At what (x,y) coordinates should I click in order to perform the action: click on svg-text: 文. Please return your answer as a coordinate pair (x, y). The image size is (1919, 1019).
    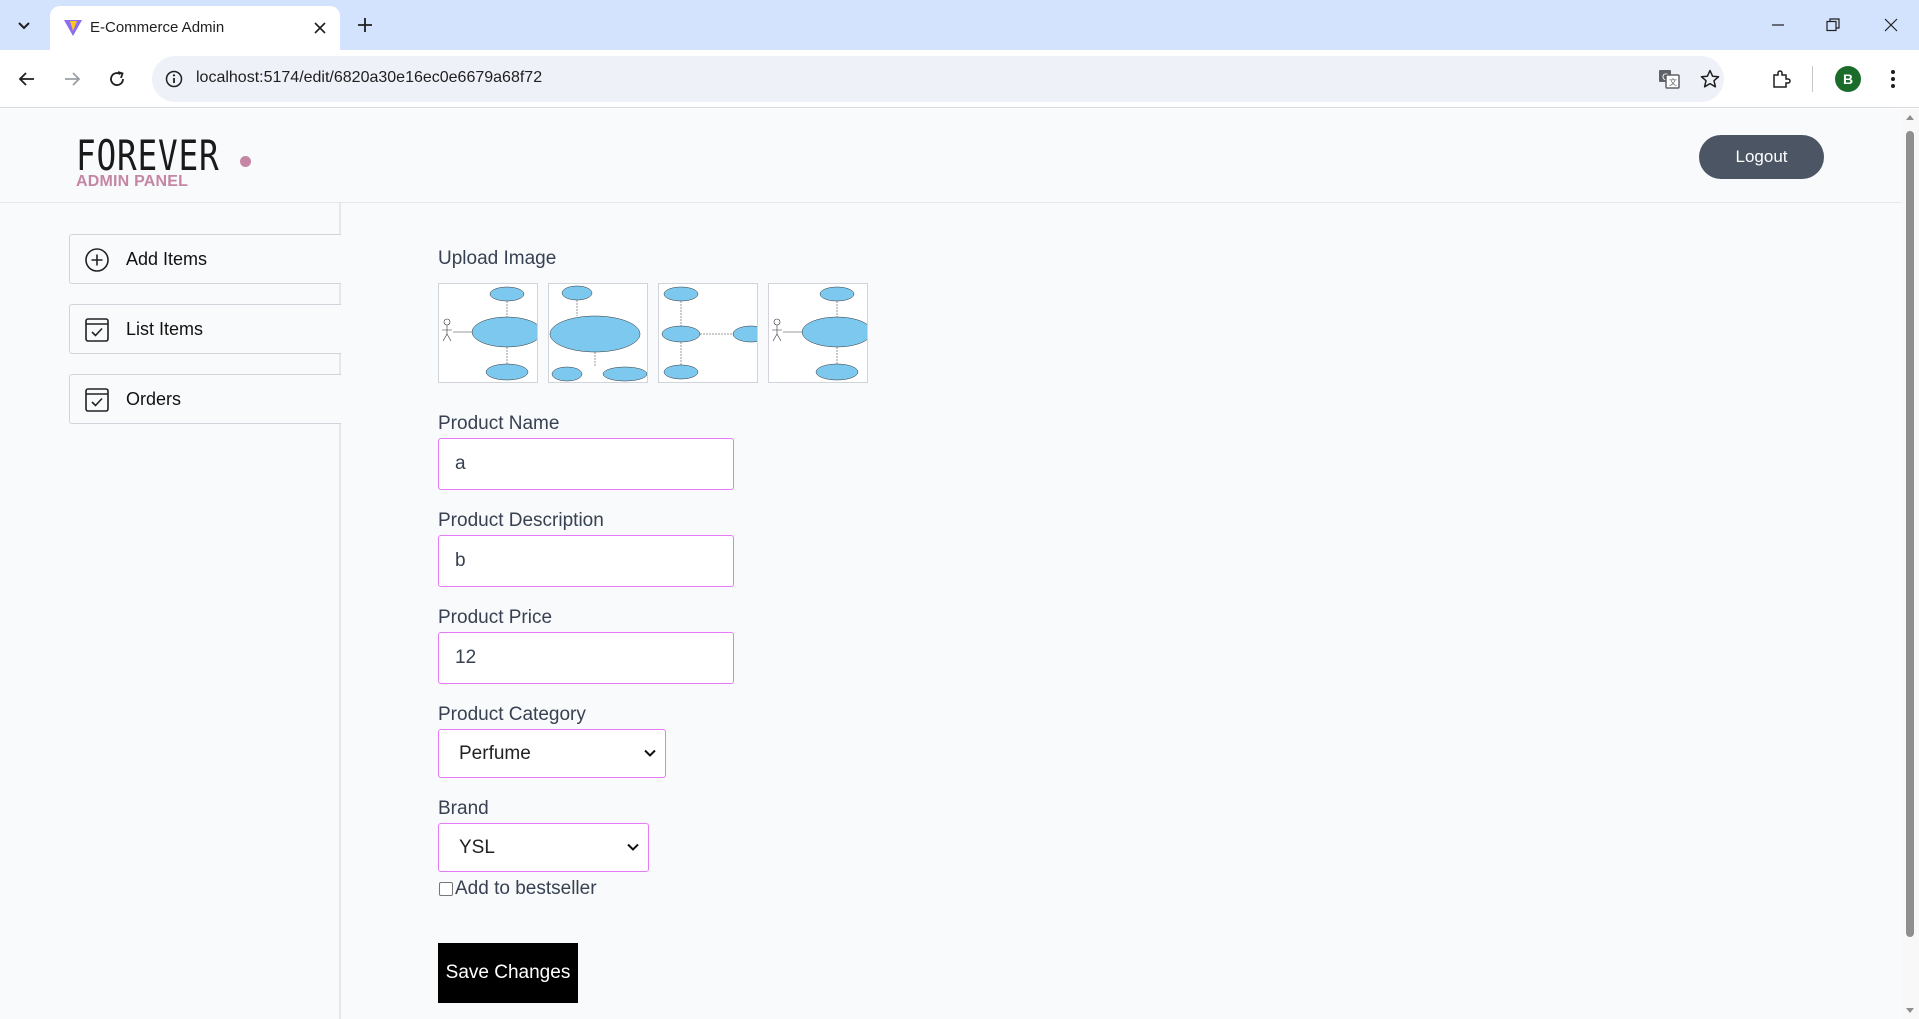
    Looking at the image, I should click on (1673, 82).